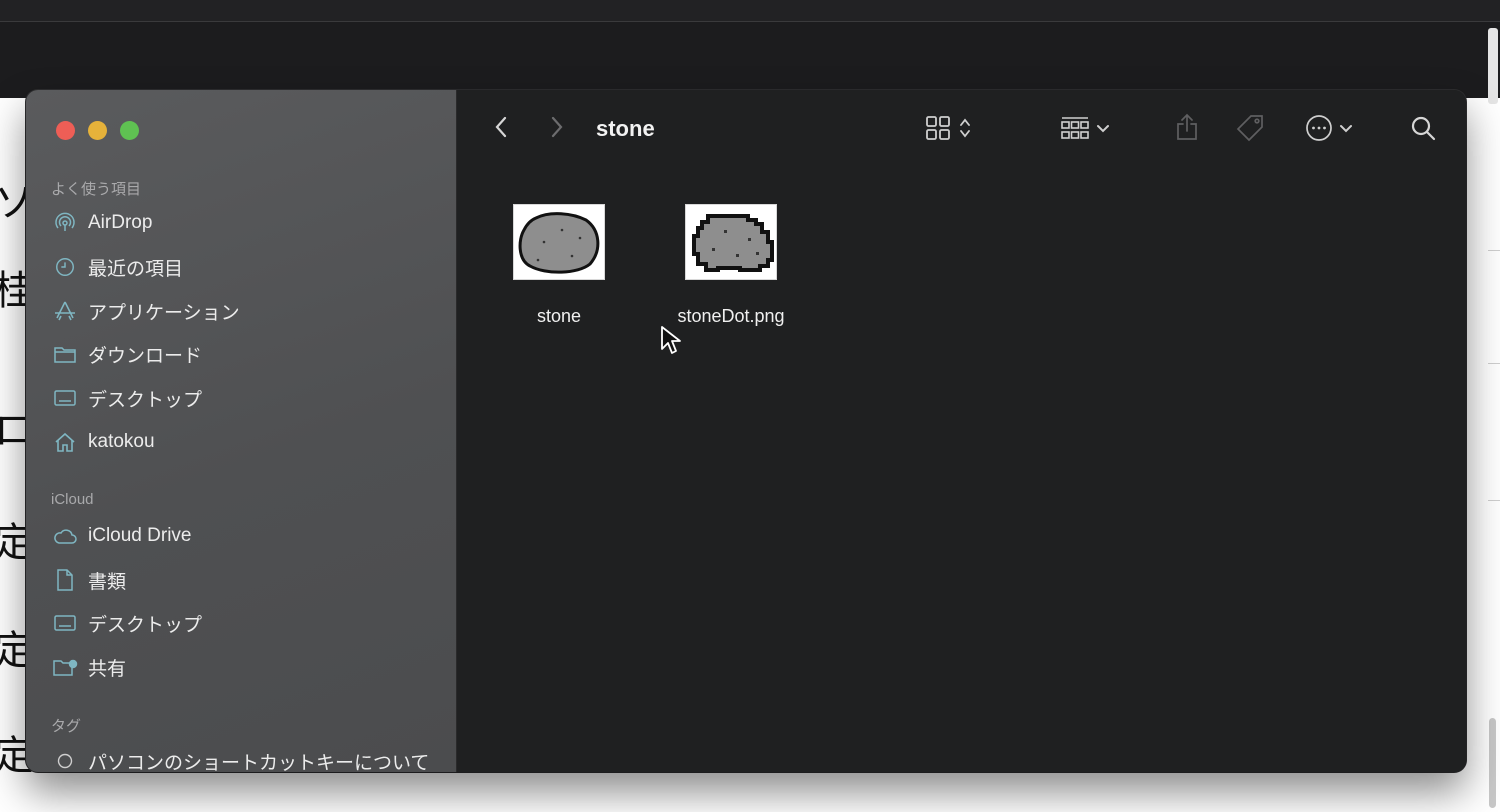 This screenshot has width=1500, height=812. I want to click on mouse-pointer-icon, so click(671, 342).